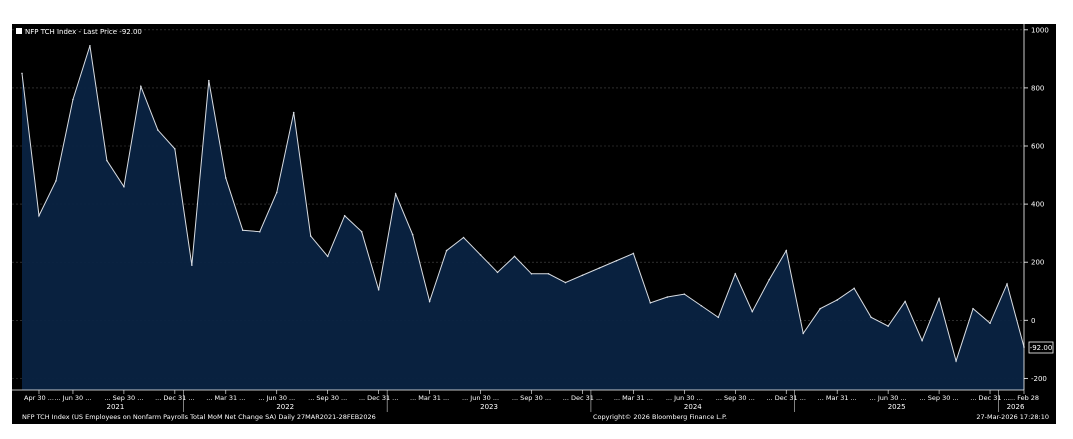 The width and height of the screenshot is (1073, 439). I want to click on last-price-marker: -92.00, so click(1041, 347).